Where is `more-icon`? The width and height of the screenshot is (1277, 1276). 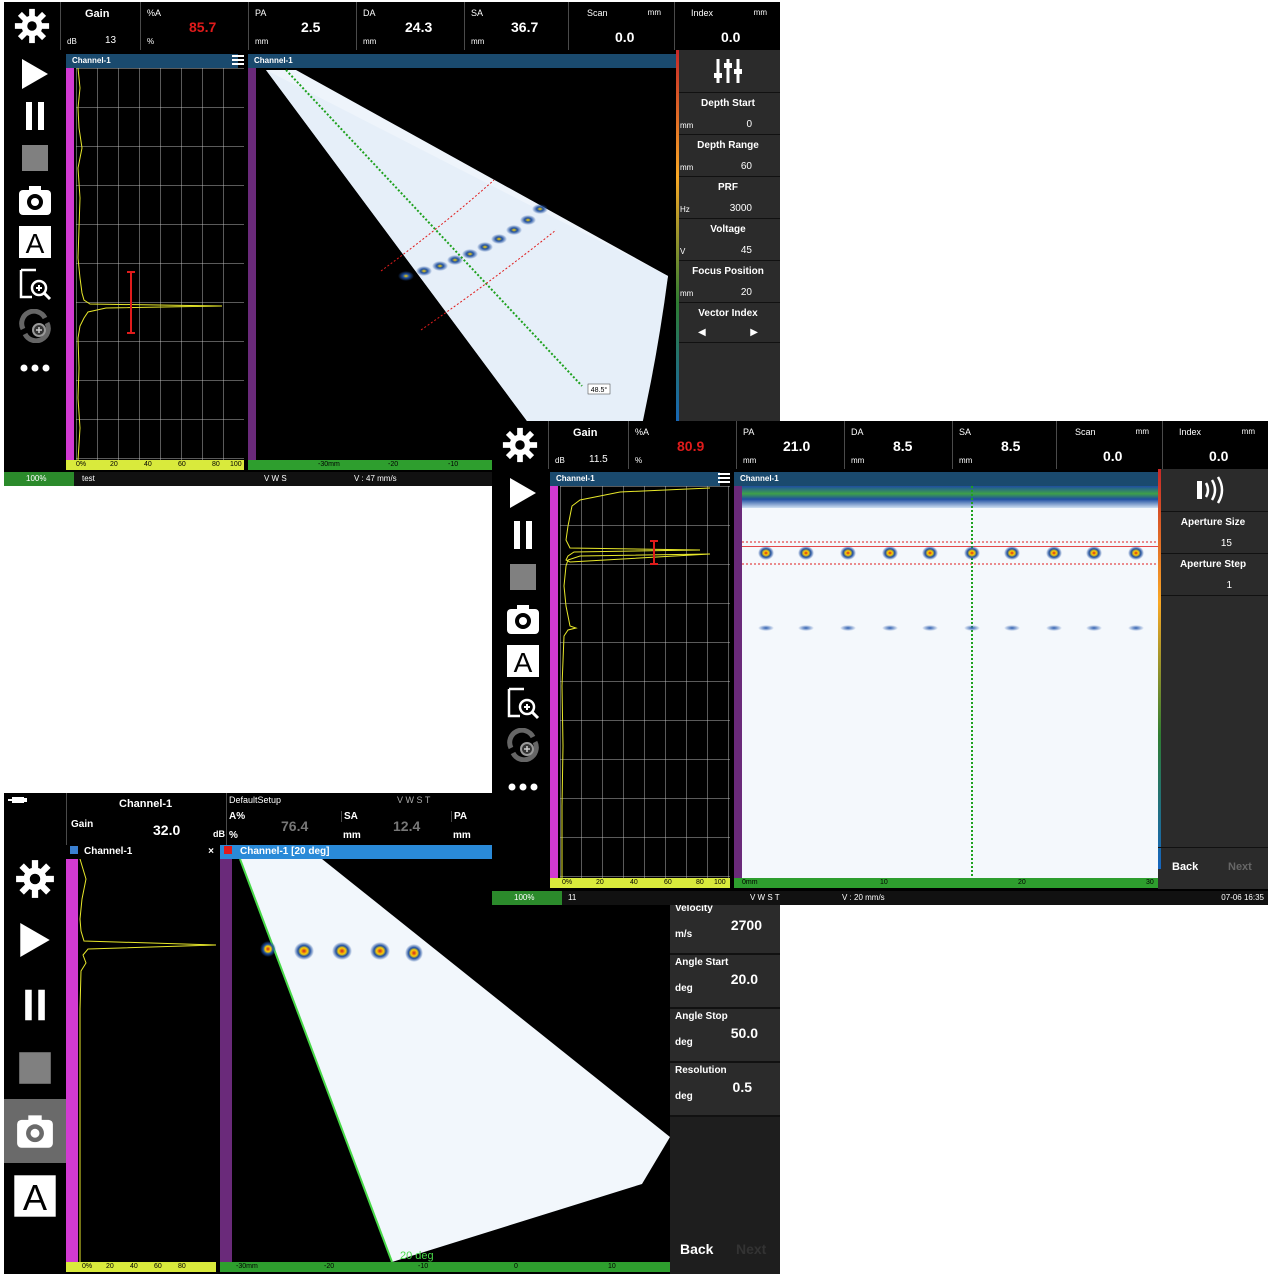 more-icon is located at coordinates (523, 787).